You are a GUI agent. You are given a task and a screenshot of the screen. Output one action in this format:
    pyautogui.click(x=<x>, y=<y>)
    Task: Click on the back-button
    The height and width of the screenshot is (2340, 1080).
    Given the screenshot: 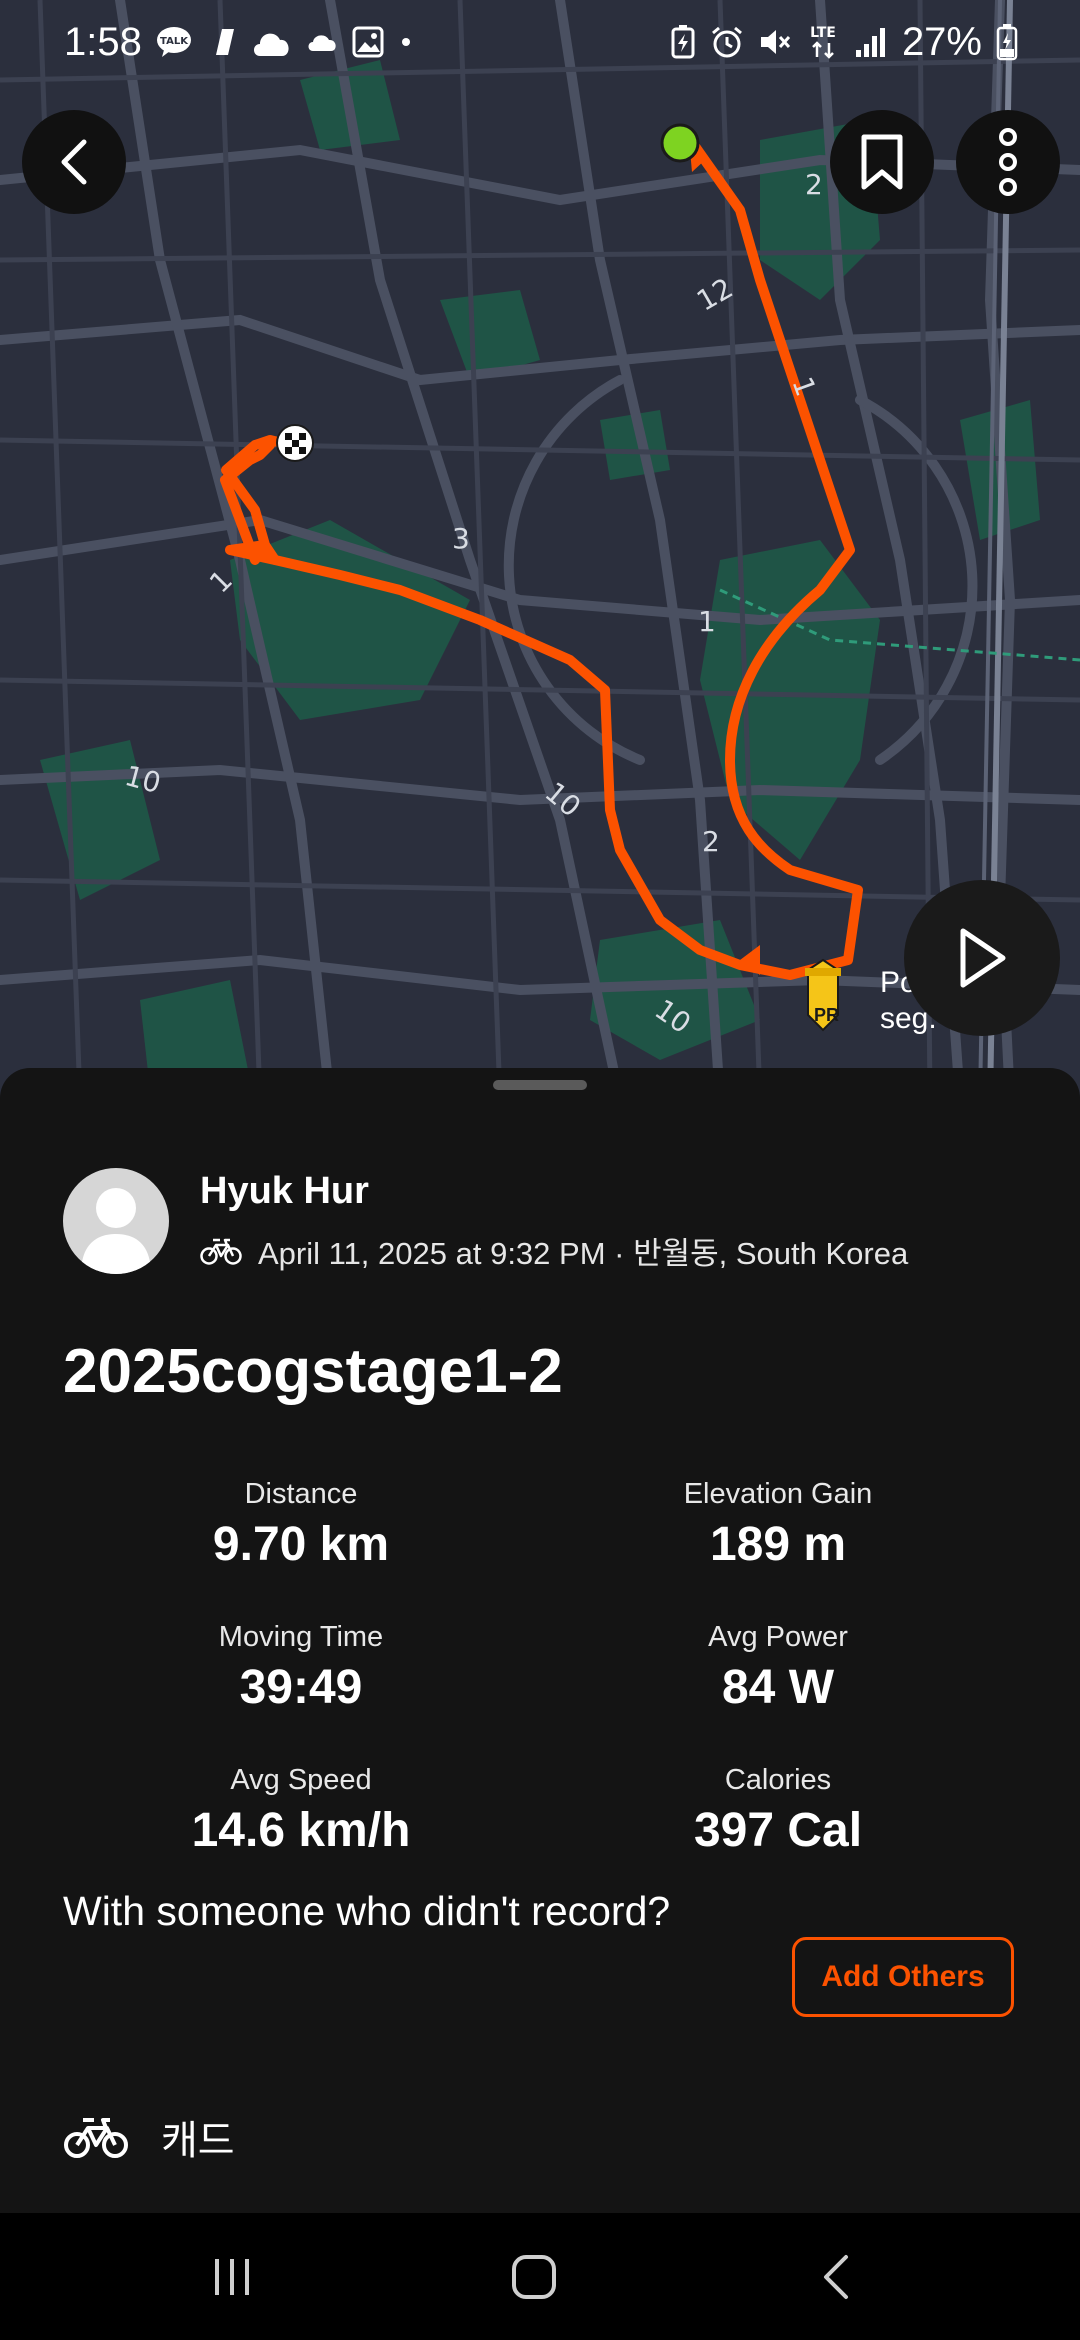 What is the action you would take?
    pyautogui.click(x=74, y=162)
    